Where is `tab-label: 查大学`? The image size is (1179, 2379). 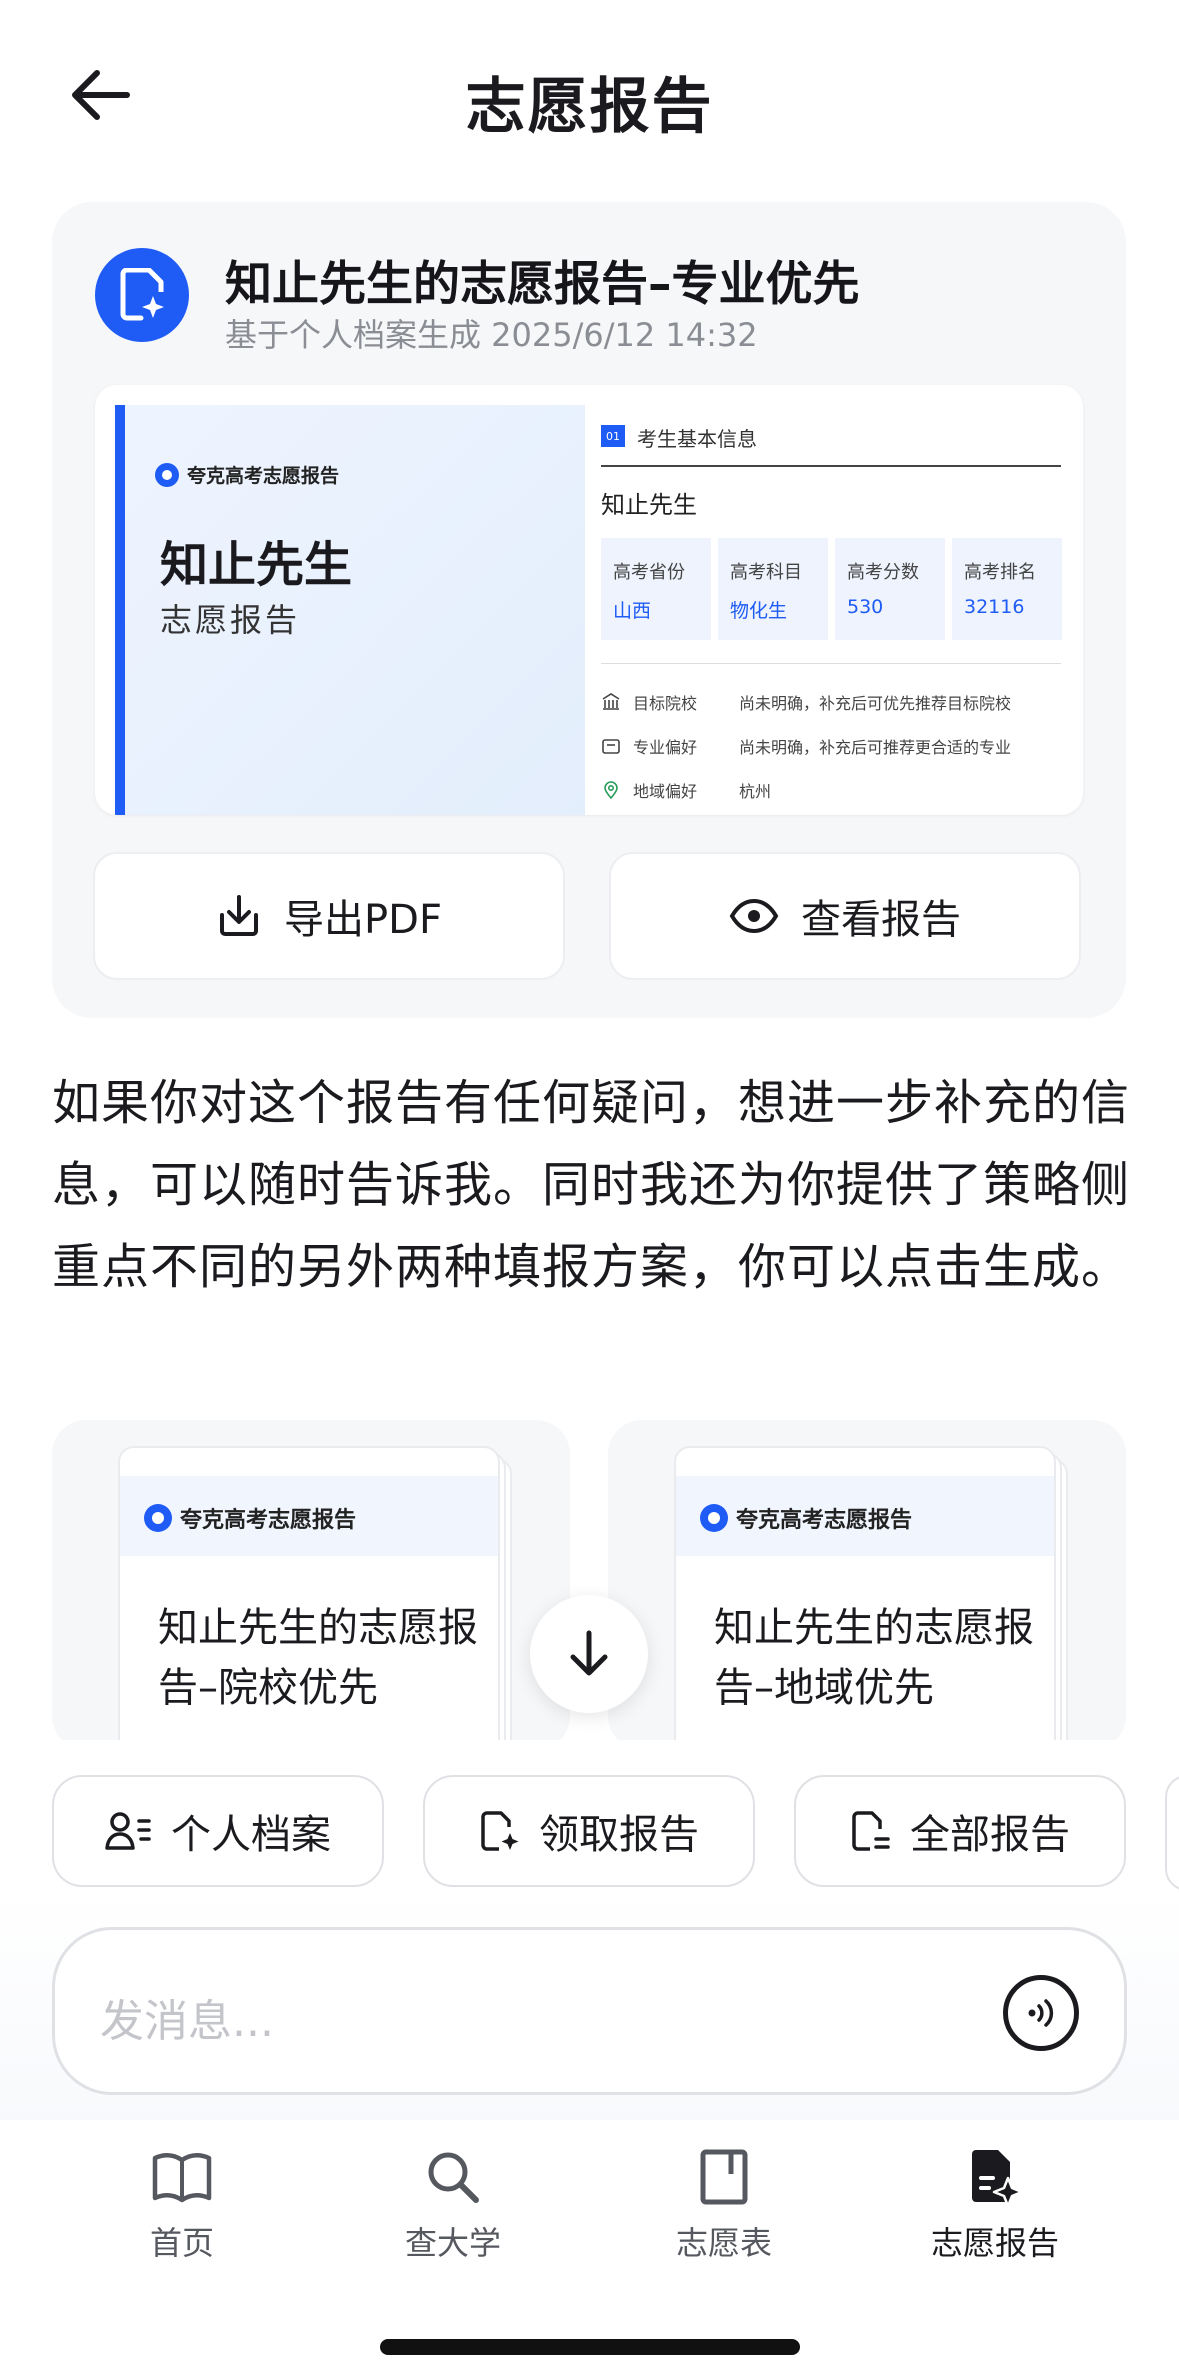 tab-label: 查大学 is located at coordinates (452, 2243).